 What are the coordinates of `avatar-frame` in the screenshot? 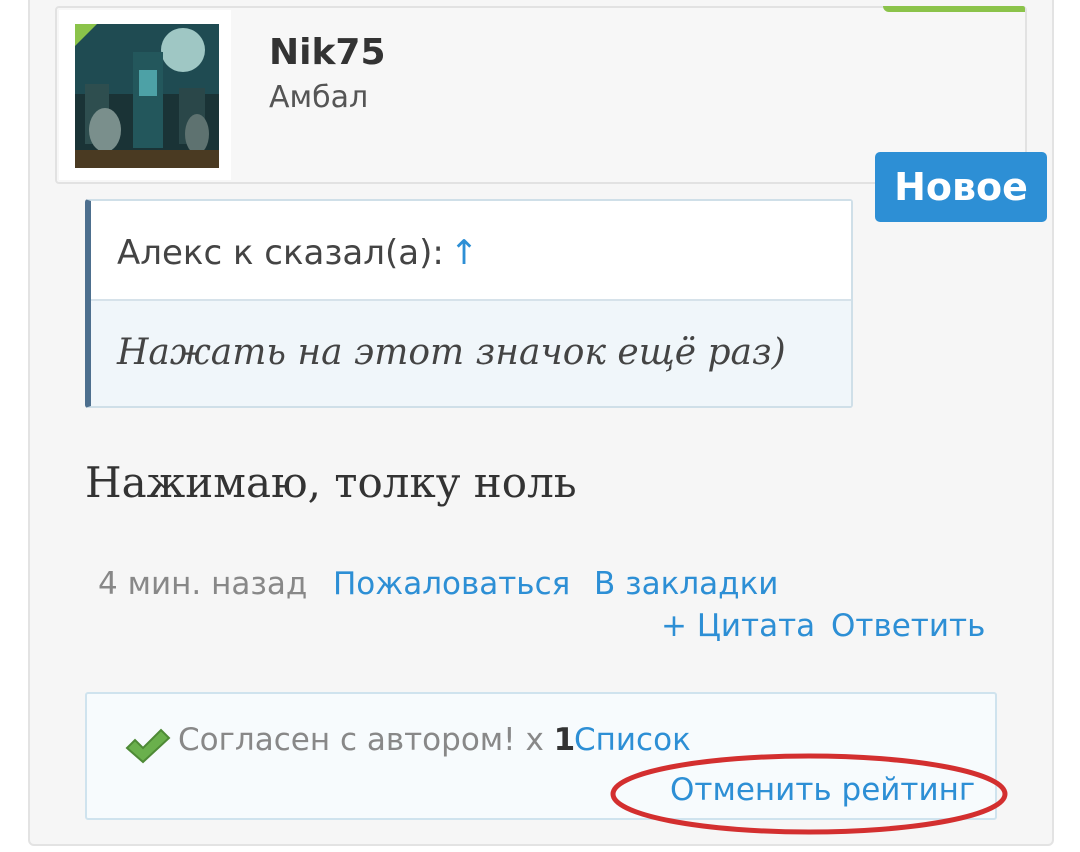 It's located at (145, 95).